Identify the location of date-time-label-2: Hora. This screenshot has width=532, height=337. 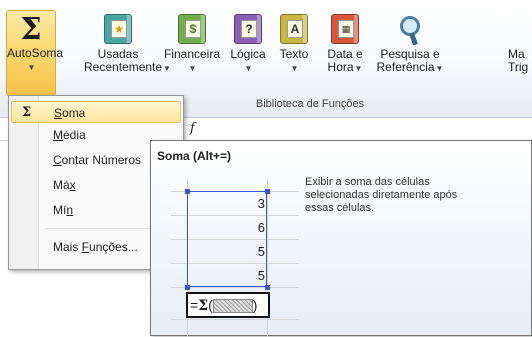
(340, 67).